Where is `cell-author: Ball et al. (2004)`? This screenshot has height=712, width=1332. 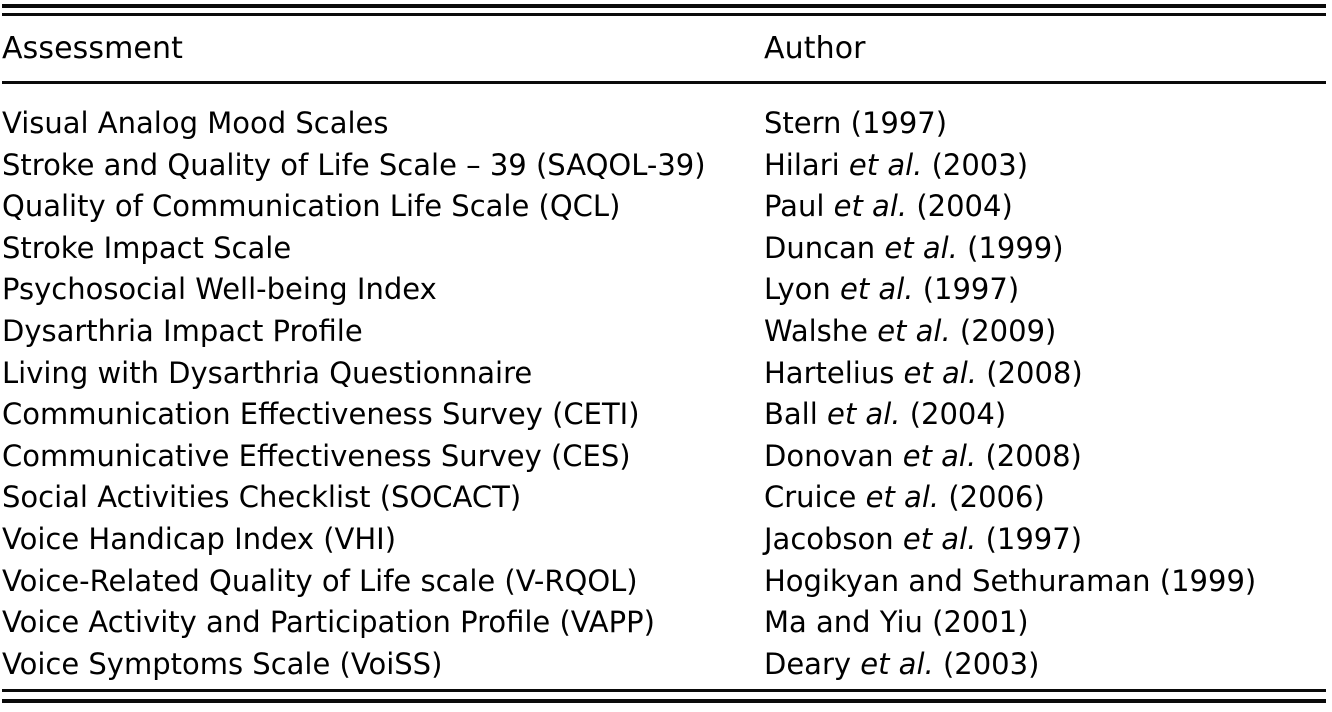
cell-author: Ball et al. (2004) is located at coordinates (885, 415).